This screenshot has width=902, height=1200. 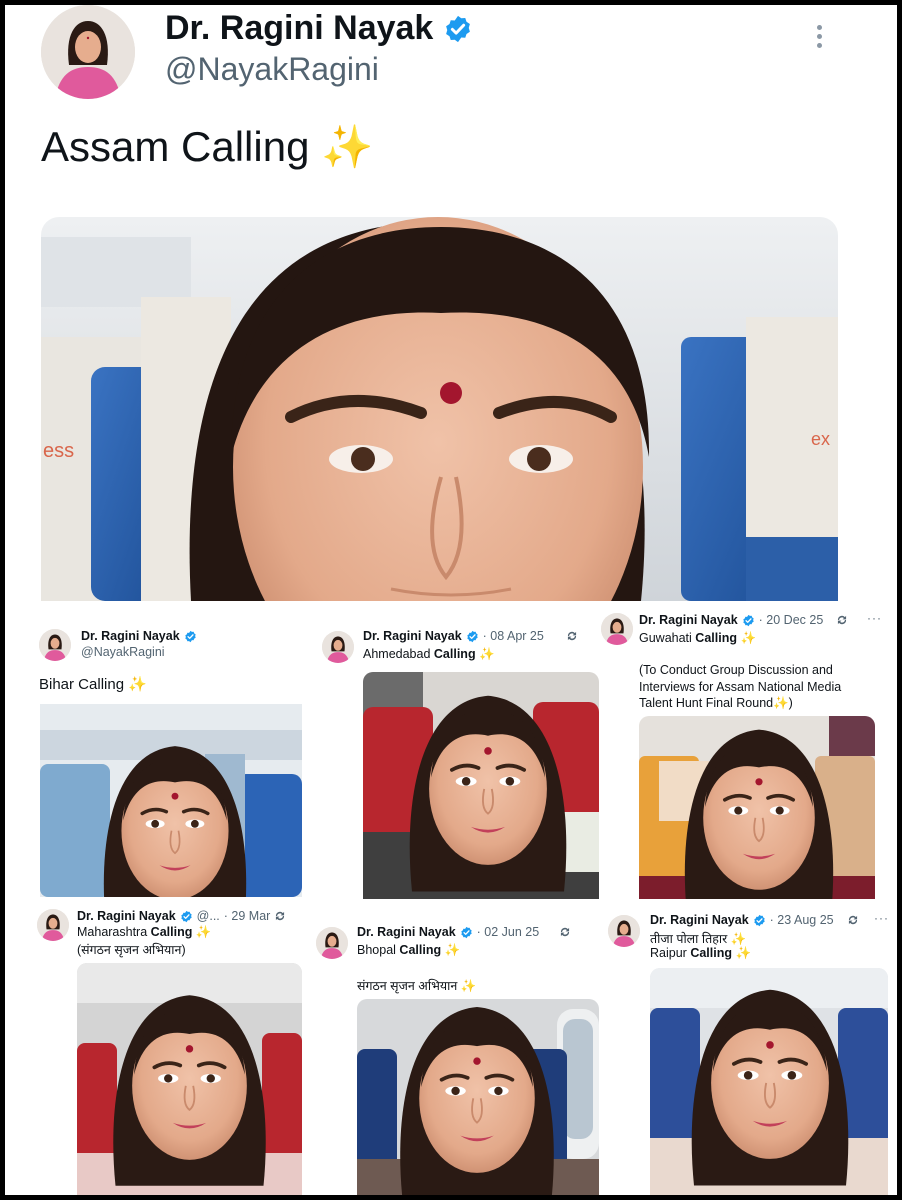 I want to click on tweet-text-line: Interviews for Assam National Media, so click(x=740, y=687).